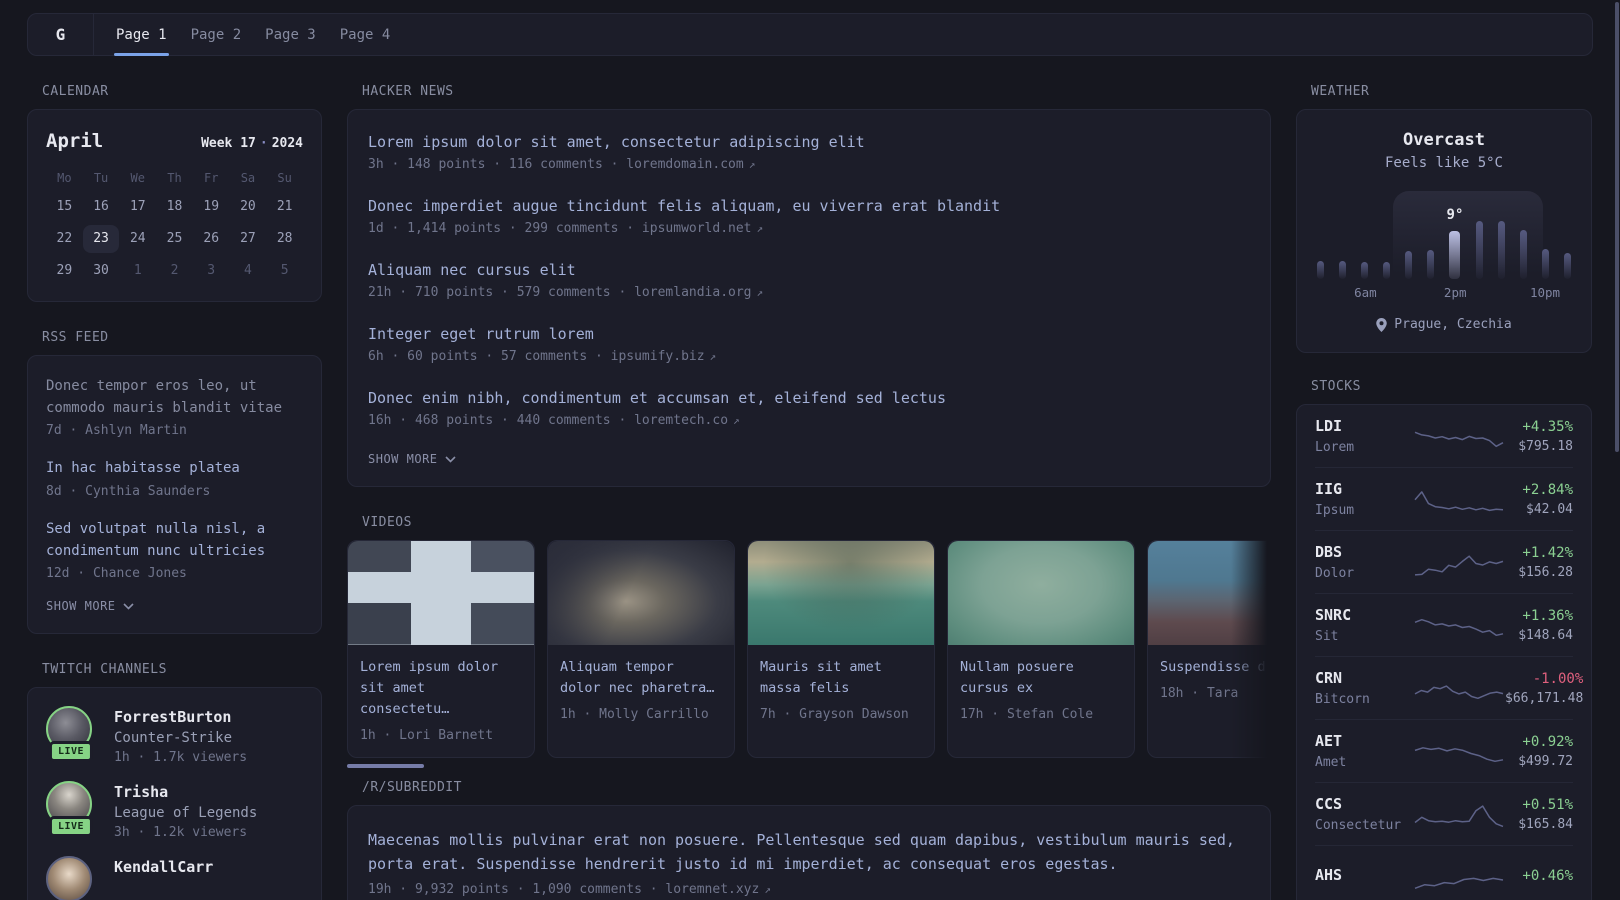 The height and width of the screenshot is (900, 1620). What do you see at coordinates (809, 334) in the screenshot?
I see `hackernews-item-title-link: Integer eget rutrum lorem` at bounding box center [809, 334].